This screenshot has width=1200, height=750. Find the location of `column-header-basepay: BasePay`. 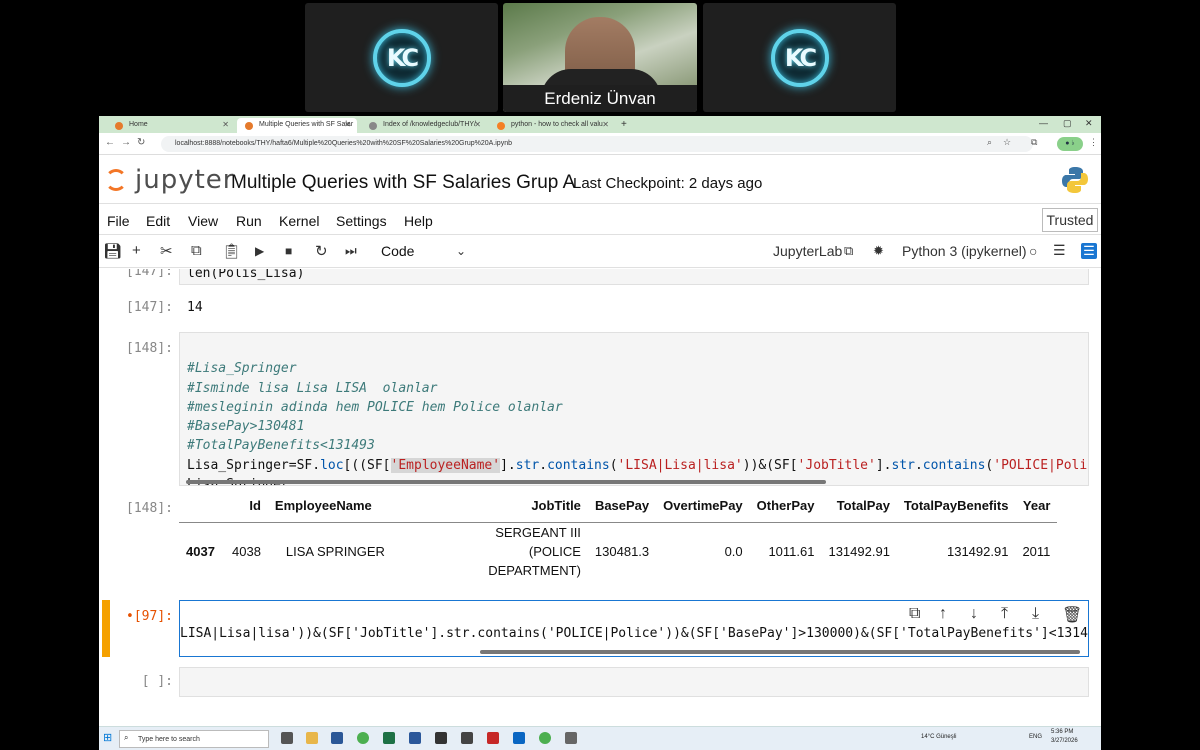

column-header-basepay: BasePay is located at coordinates (622, 506).